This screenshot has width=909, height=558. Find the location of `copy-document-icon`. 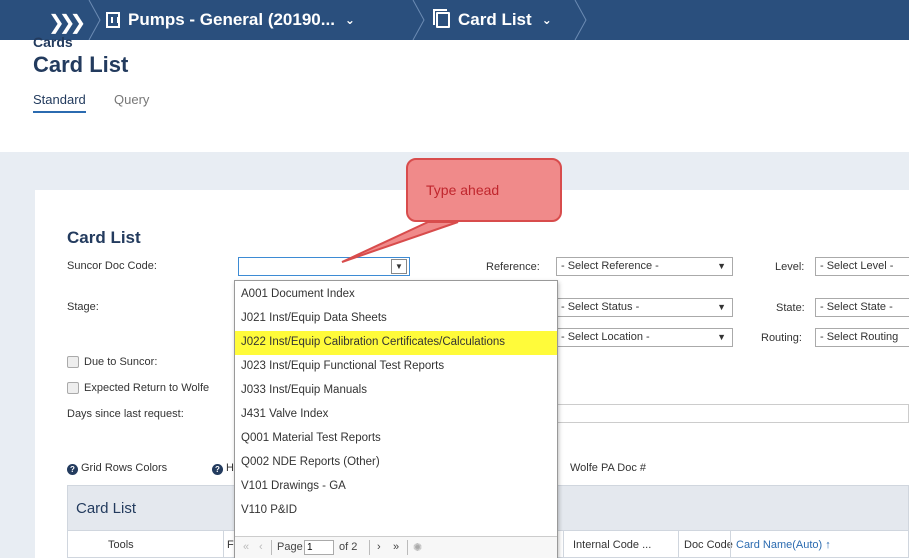

copy-document-icon is located at coordinates (441, 18).